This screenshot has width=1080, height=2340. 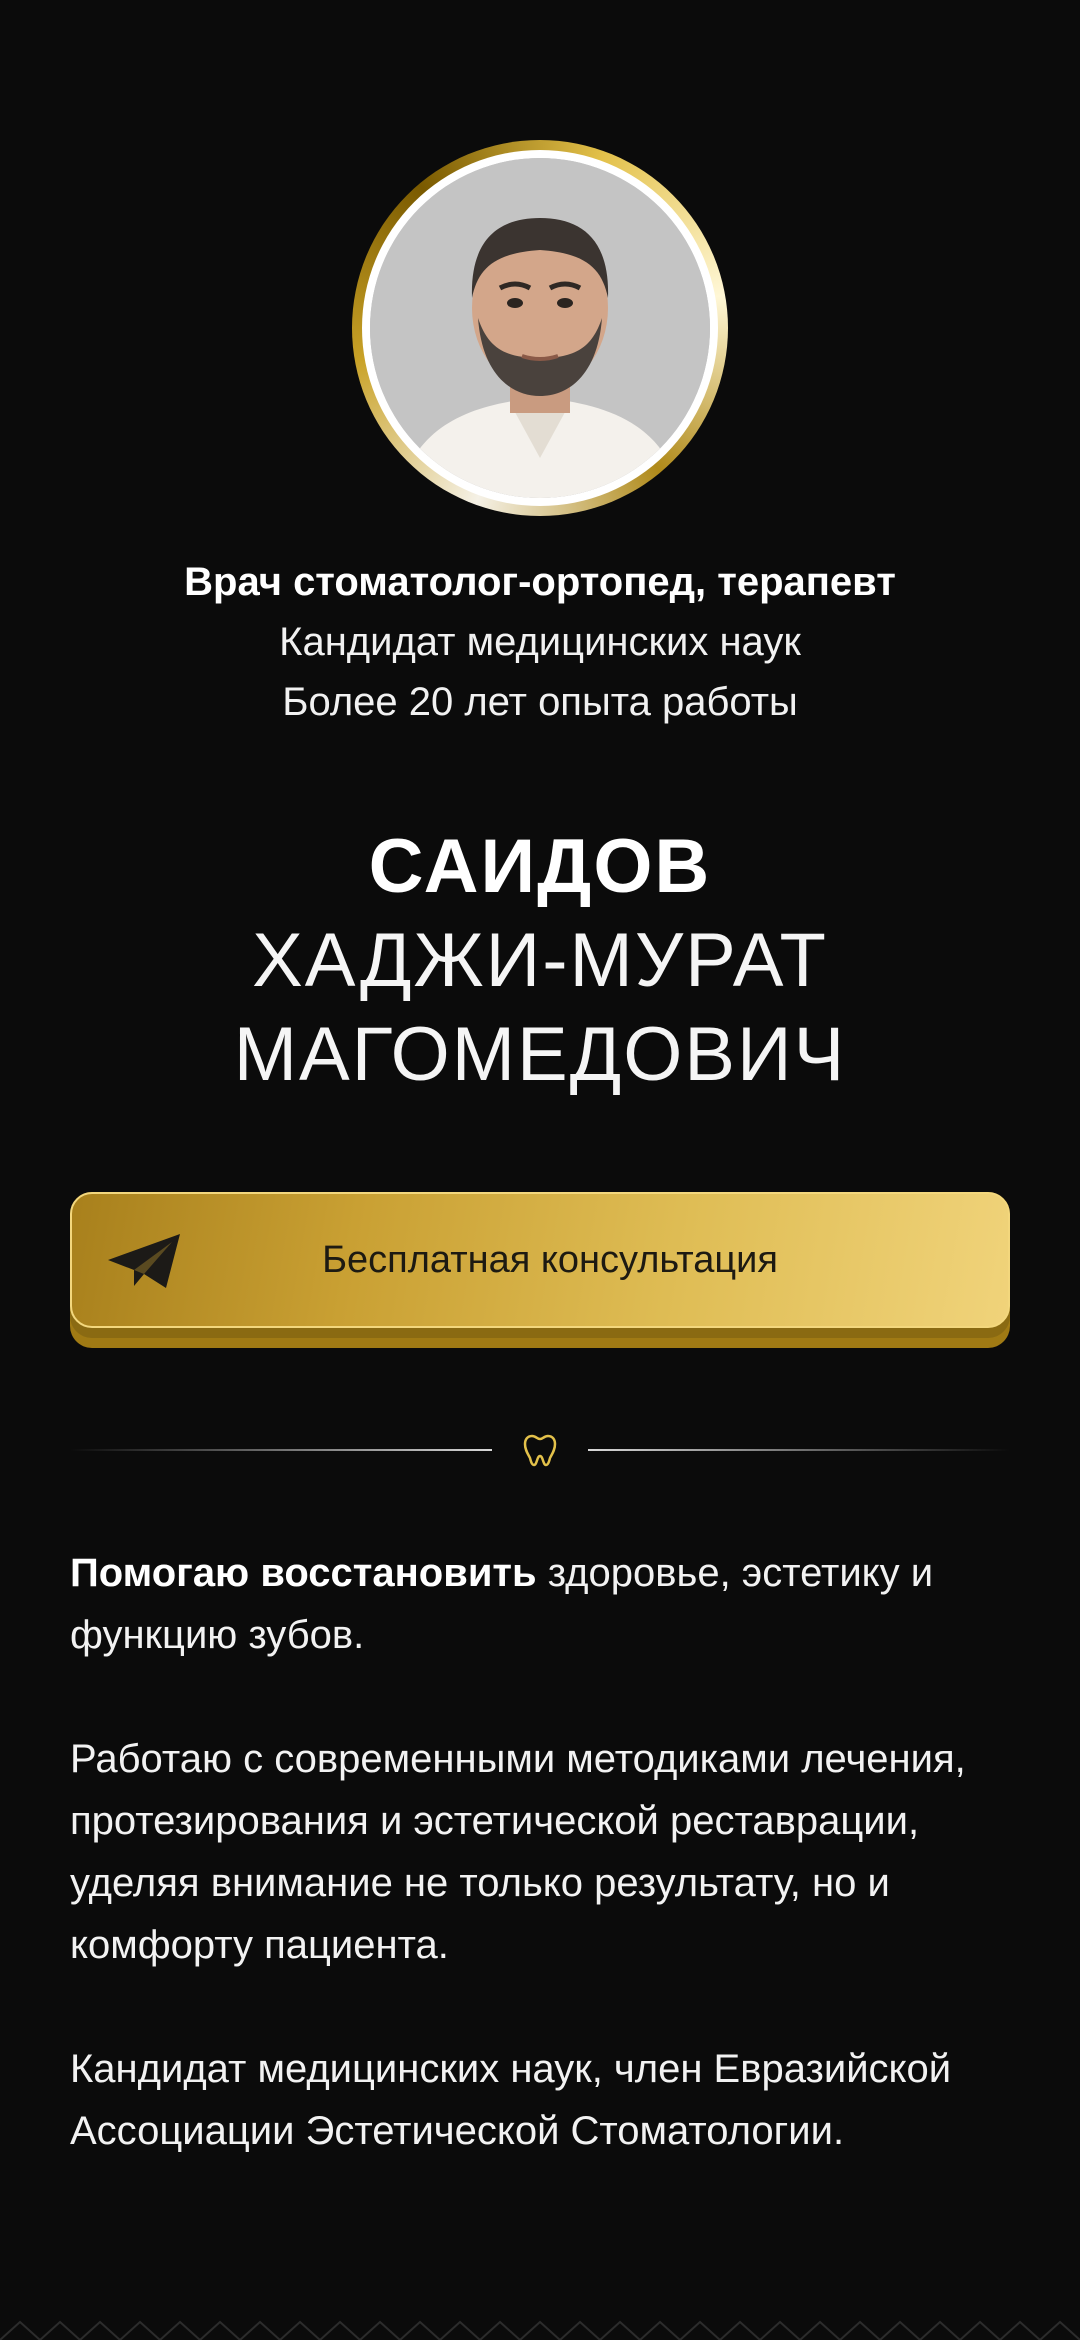 I want to click on section-divider, so click(x=540, y=1450).